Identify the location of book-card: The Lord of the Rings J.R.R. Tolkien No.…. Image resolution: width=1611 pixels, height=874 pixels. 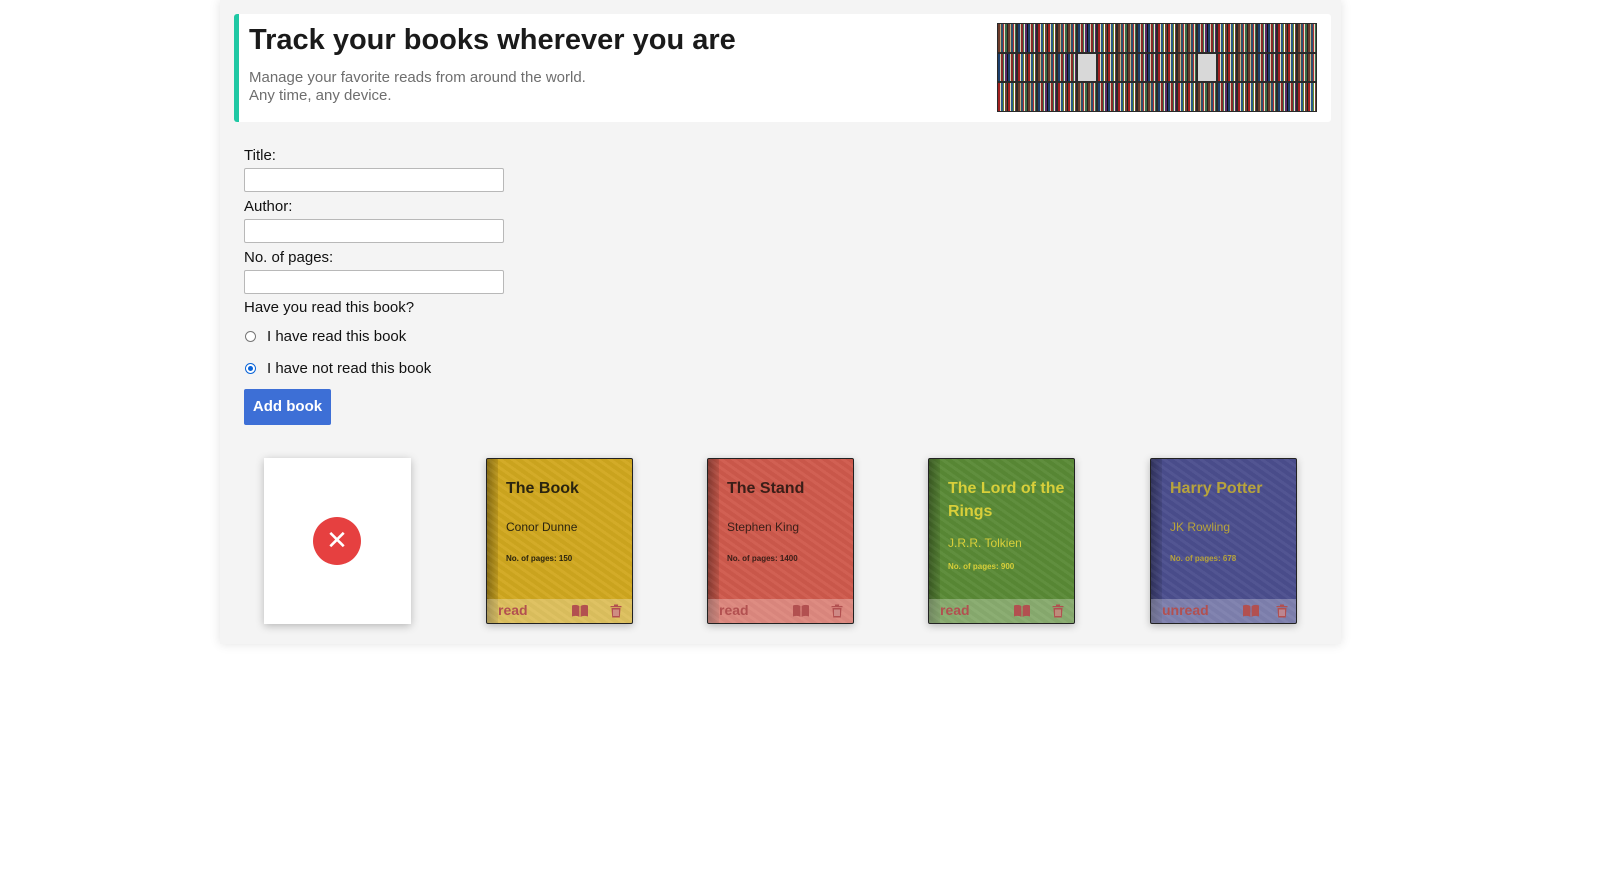
(1001, 541).